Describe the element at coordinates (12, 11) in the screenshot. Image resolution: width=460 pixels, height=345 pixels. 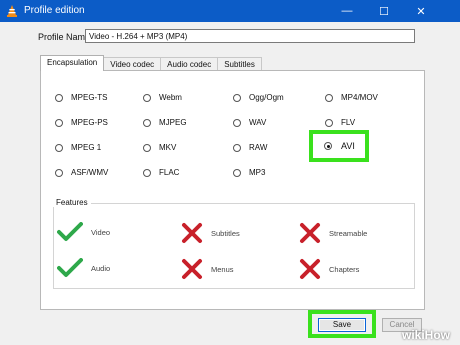
I see `vlc-cone-icon` at that location.